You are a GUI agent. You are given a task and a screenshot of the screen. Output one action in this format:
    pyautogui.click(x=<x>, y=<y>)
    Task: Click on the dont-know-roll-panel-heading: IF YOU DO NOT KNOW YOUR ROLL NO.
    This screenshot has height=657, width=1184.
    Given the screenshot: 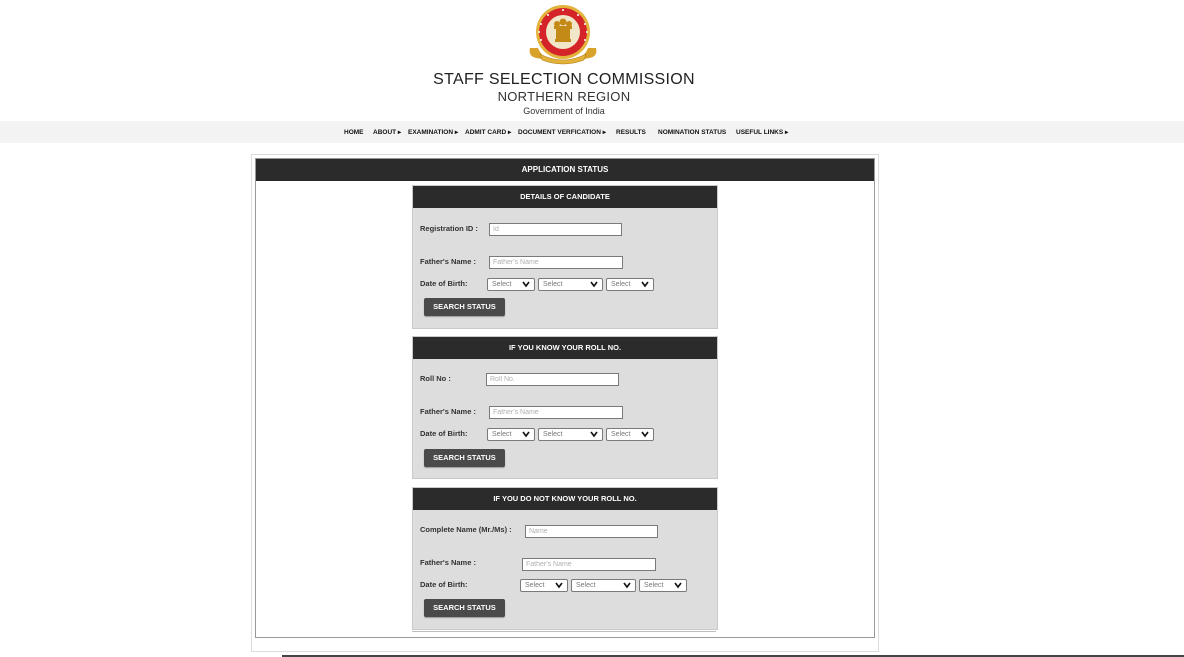 What is the action you would take?
    pyautogui.click(x=565, y=499)
    